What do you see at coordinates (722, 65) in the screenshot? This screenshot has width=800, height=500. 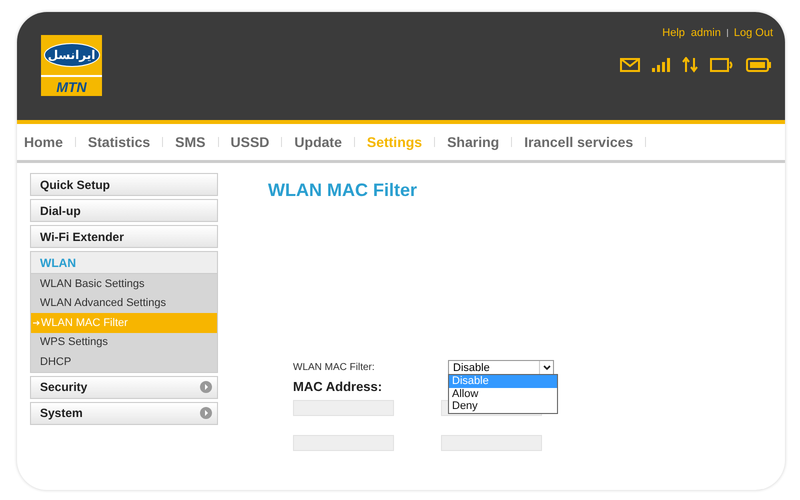 I see `monitor-icon` at bounding box center [722, 65].